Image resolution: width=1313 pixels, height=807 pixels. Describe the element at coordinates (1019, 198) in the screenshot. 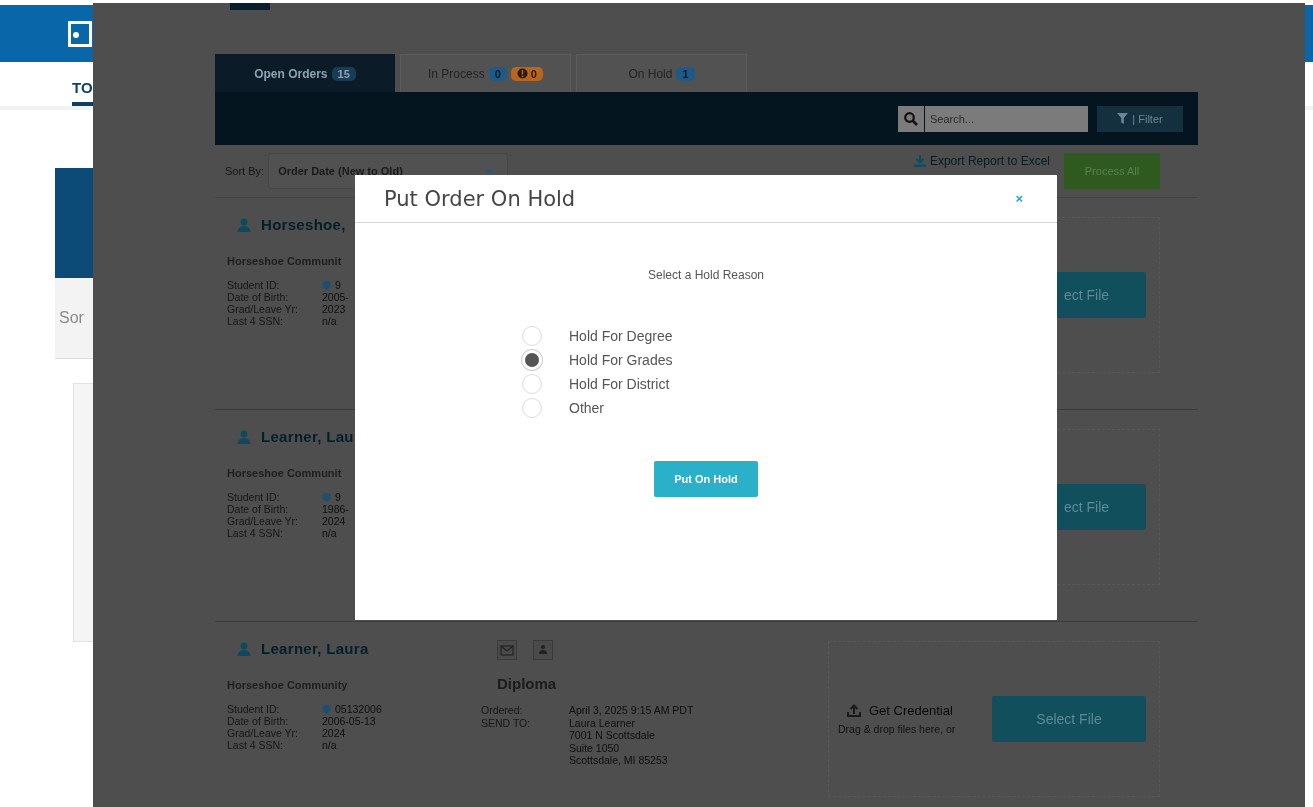

I see `close-button: ×` at that location.